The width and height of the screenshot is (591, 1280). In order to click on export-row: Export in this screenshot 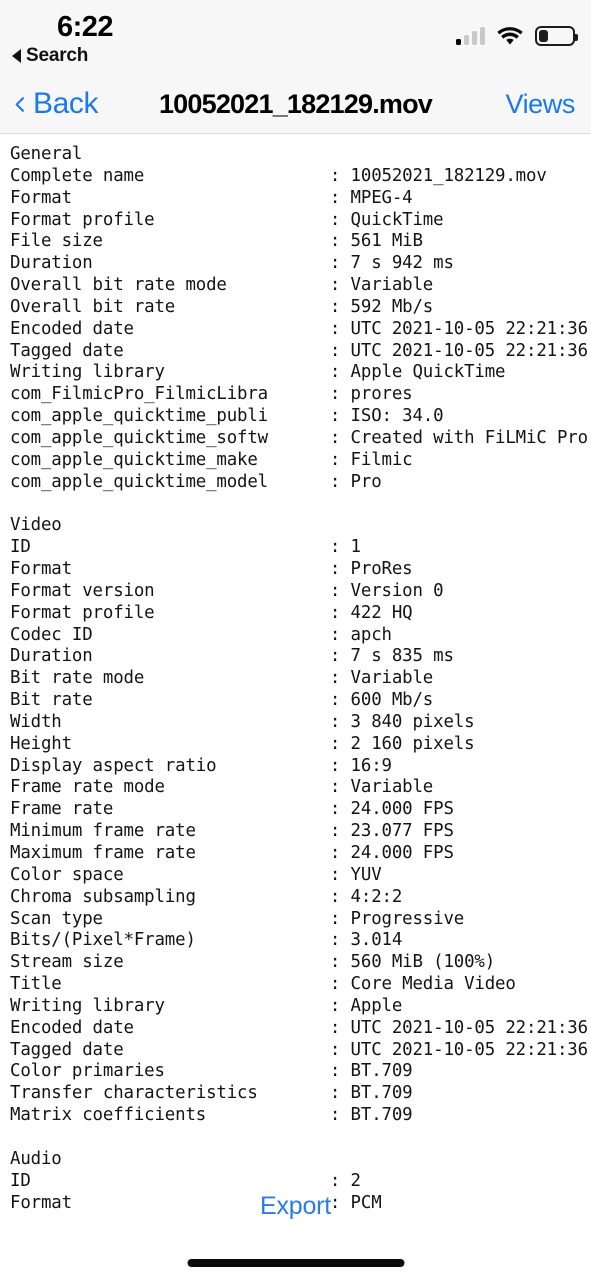, I will do `click(295, 1206)`.